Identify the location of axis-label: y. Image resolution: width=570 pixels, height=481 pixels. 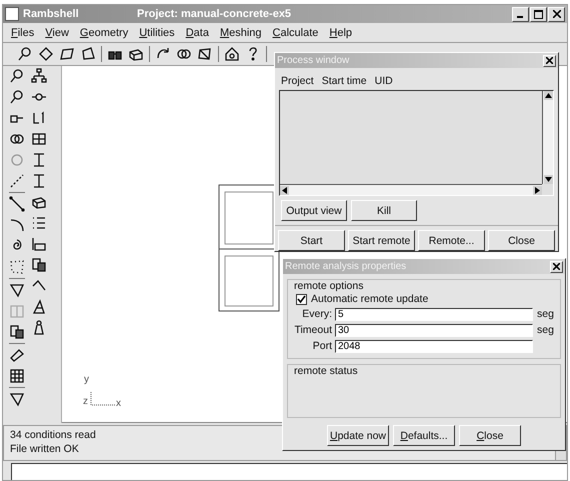
(86, 379).